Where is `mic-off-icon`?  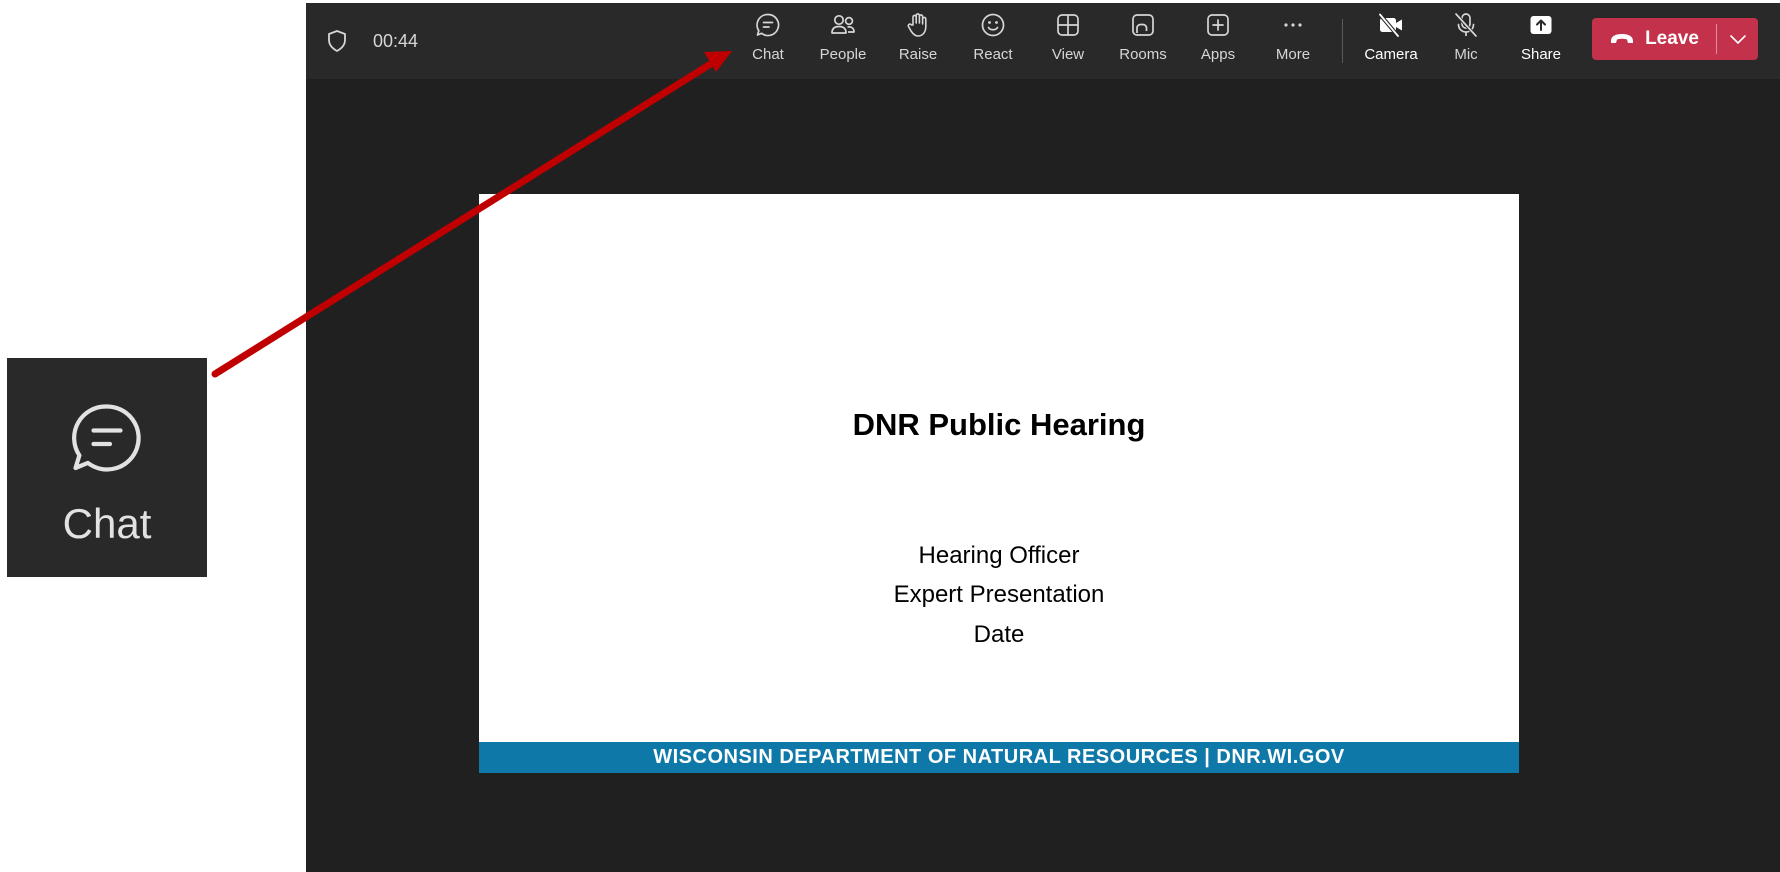
mic-off-icon is located at coordinates (1466, 25).